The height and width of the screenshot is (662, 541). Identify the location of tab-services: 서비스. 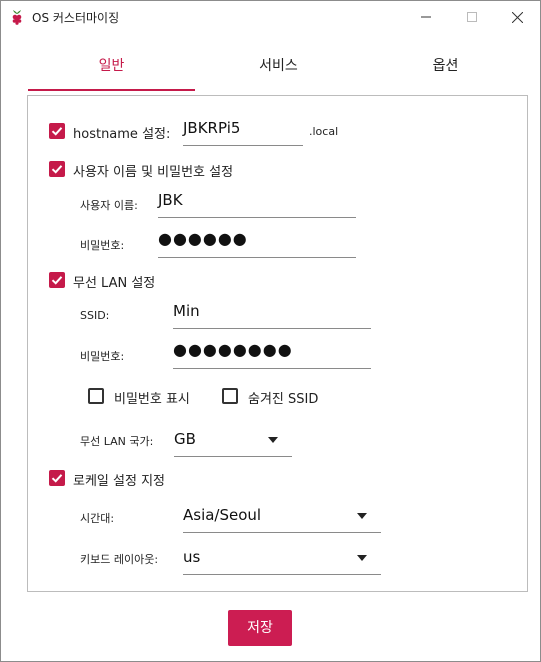
(278, 69).